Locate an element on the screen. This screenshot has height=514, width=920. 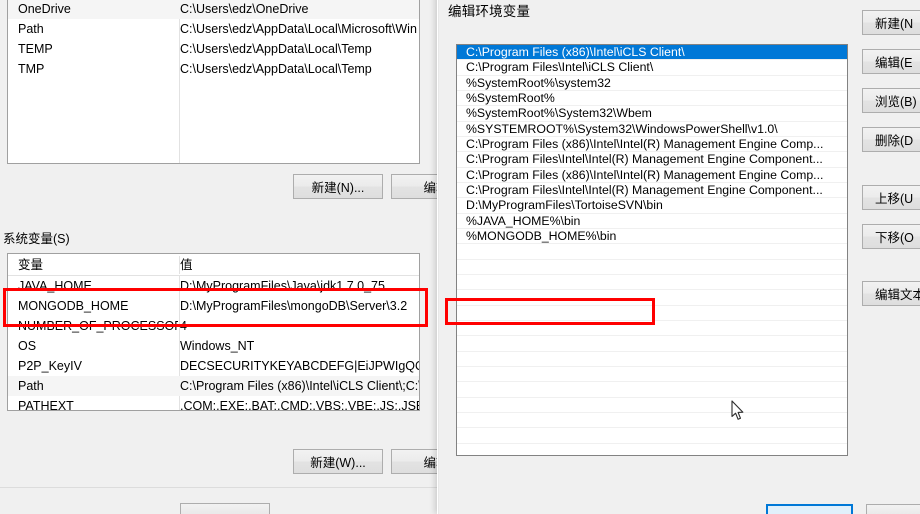
list-item: D:\MyProgramFiles\TortoiseSVN\bin is located at coordinates (652, 206).